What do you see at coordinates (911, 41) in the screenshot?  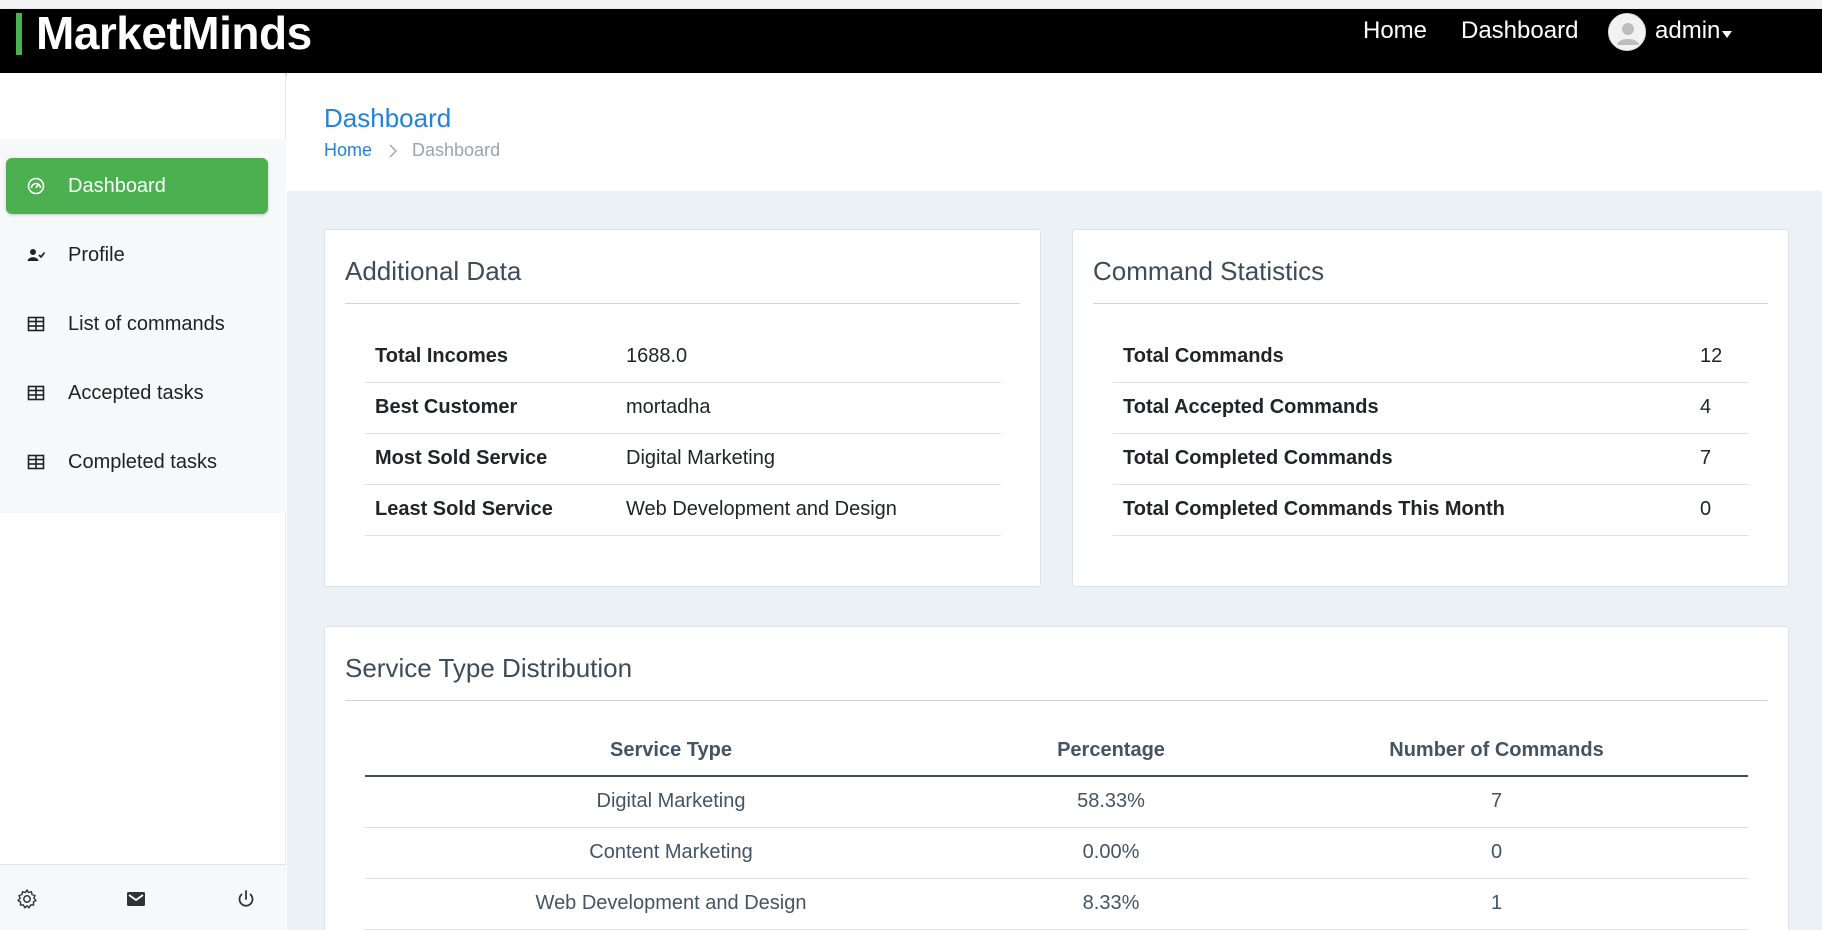 I see `top-navbar: MarketMinds Home Dashboard admin` at bounding box center [911, 41].